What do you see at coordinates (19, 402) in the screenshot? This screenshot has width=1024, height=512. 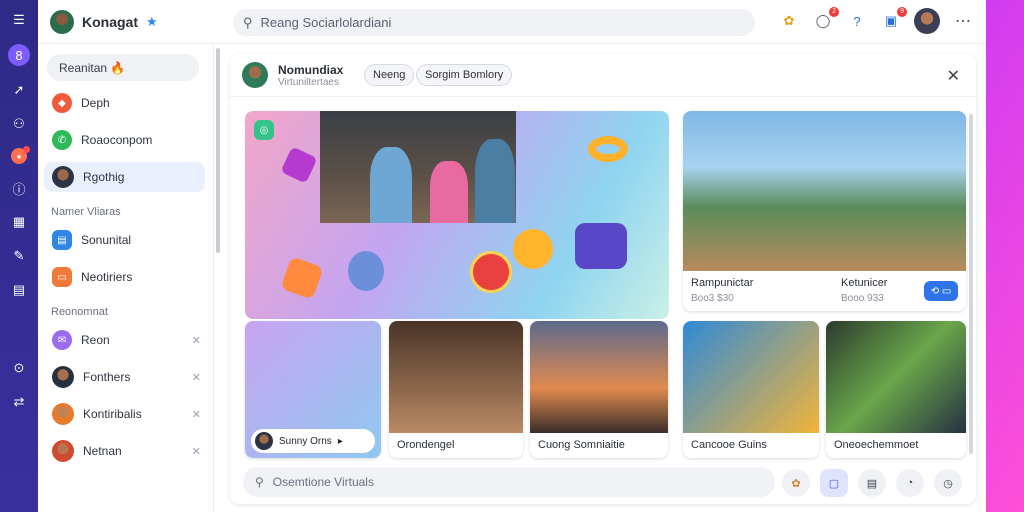 I see `share-icon: ⇄` at bounding box center [19, 402].